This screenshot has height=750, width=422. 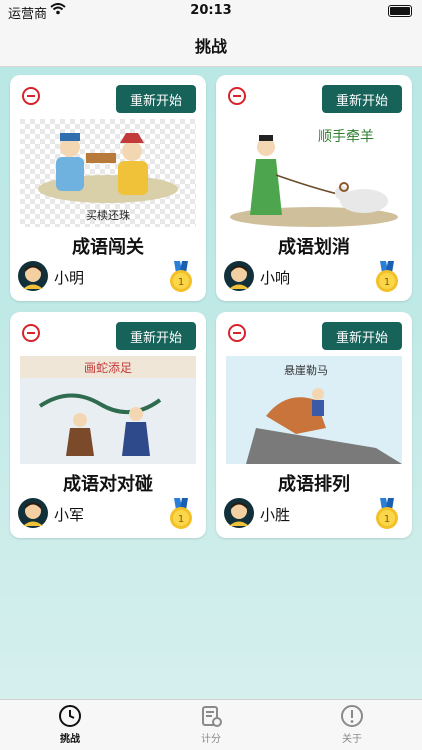 I want to click on player-name: 小军, so click(x=69, y=515).